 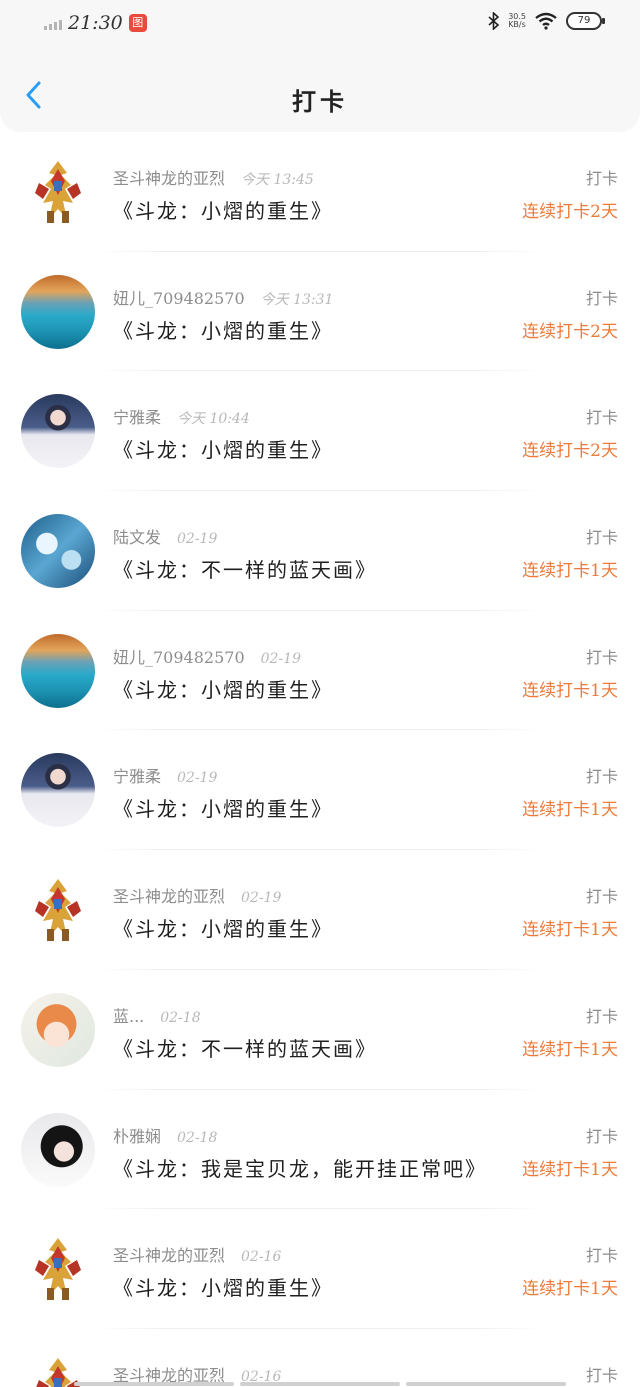 What do you see at coordinates (320, 1269) in the screenshot?
I see `checkin-row: 圣斗神龙的亚烈 02-16 《斗龙：小熠的重生》 打卡连续打卡1天` at bounding box center [320, 1269].